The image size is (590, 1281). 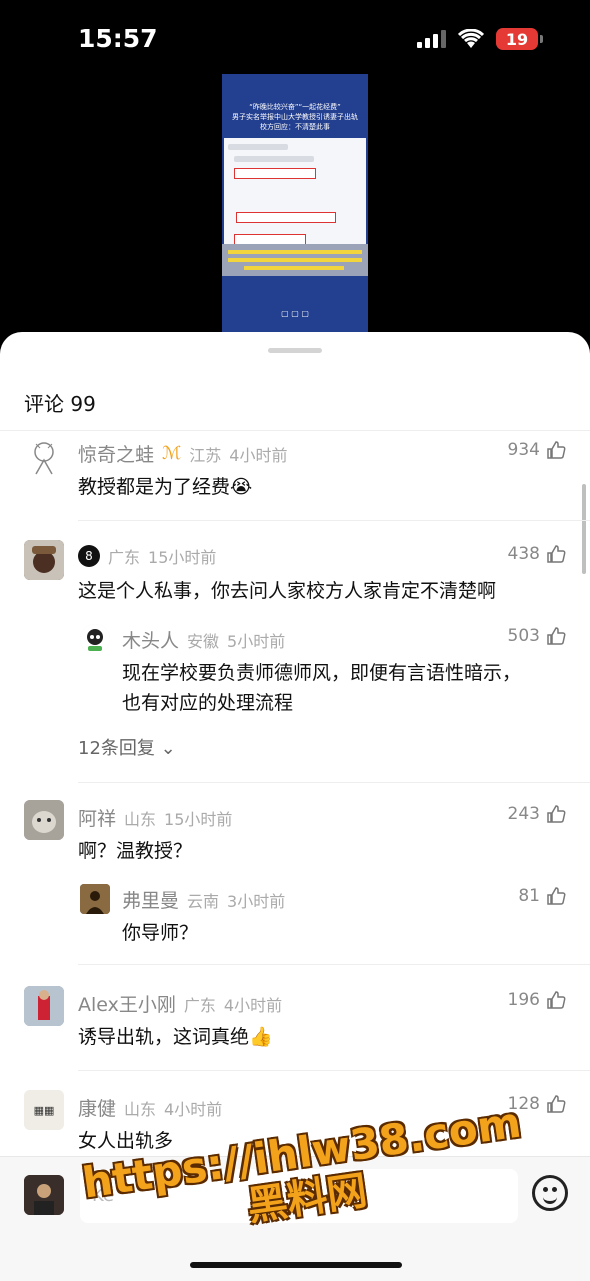 I want to click on comment-location: 江苏, so click(x=205, y=455).